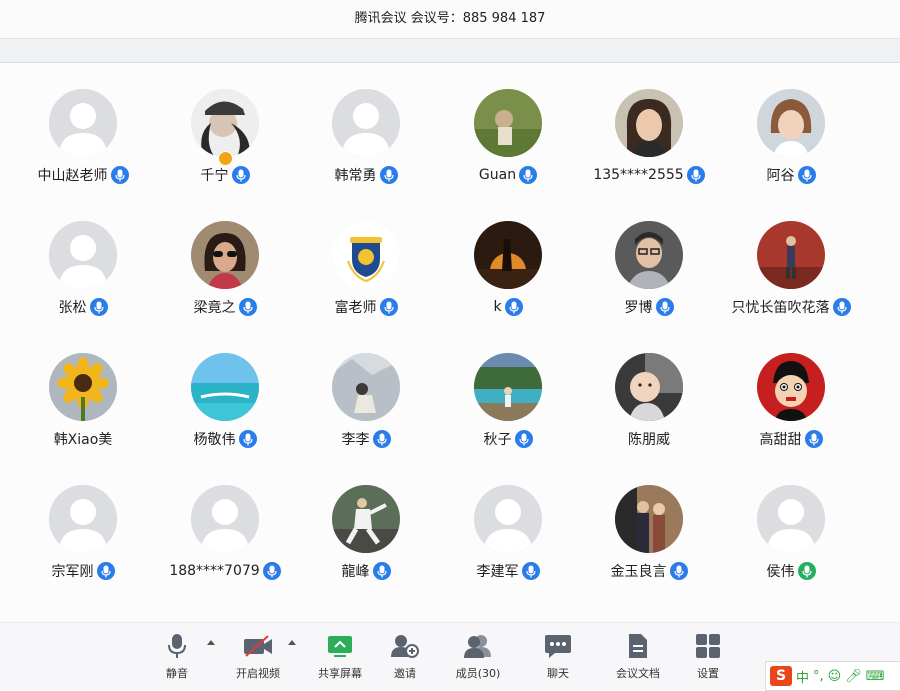  I want to click on participant-name-row: Guan, so click(508, 175).